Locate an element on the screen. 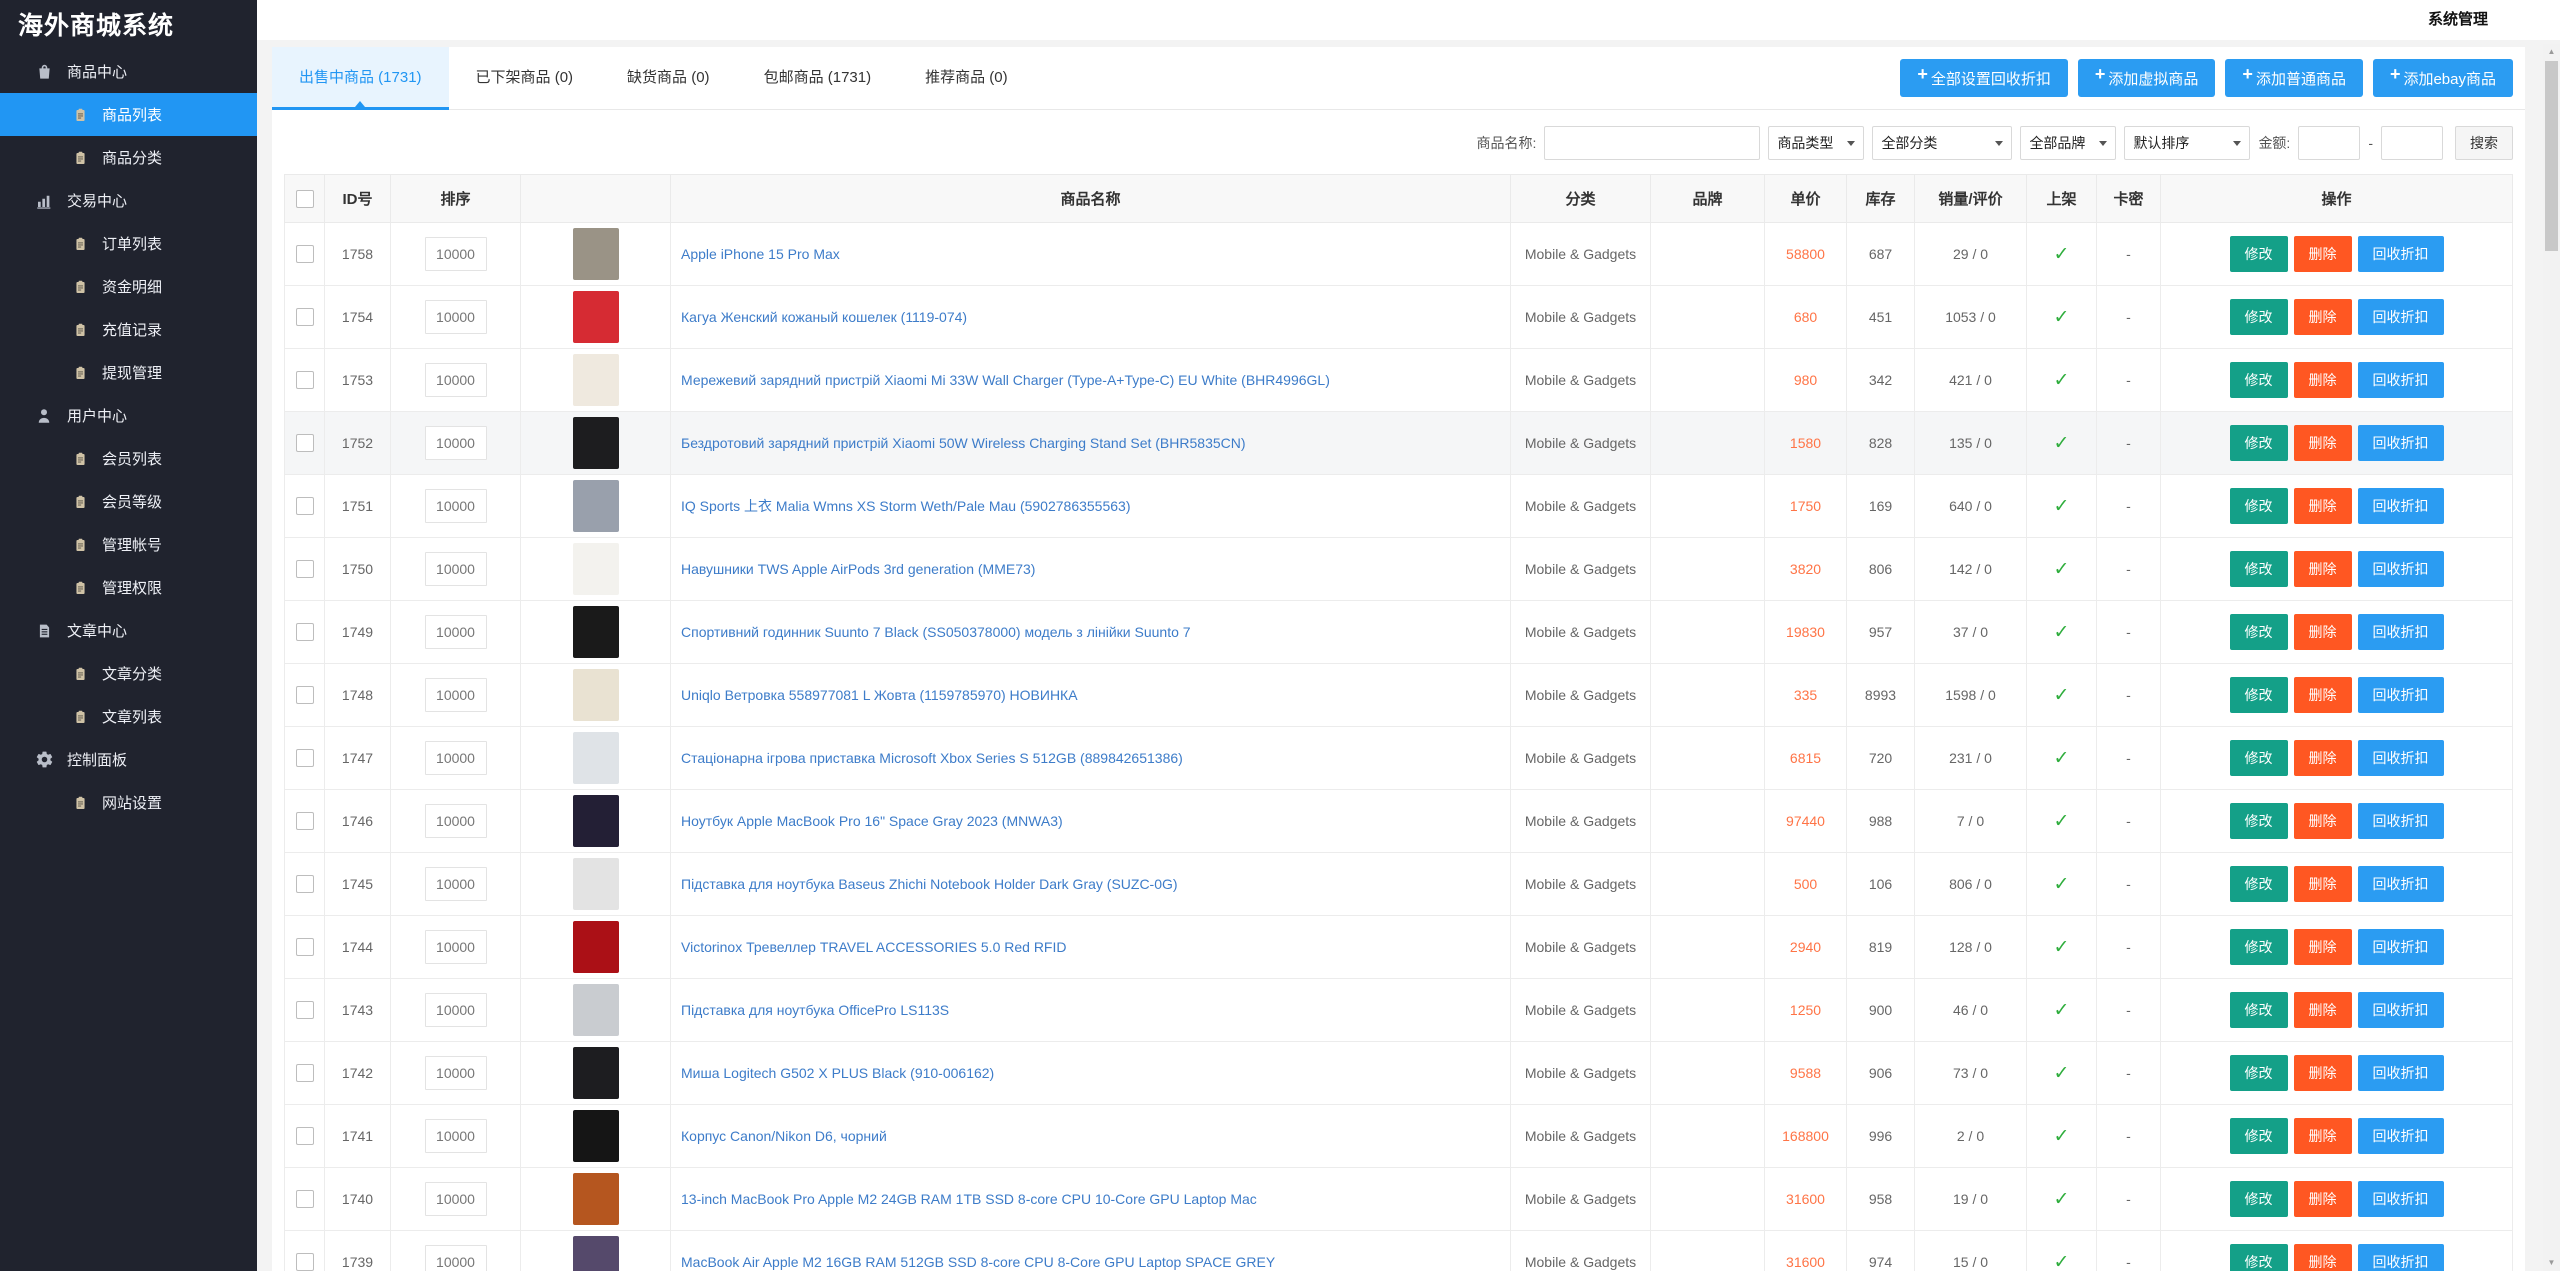 The height and width of the screenshot is (1271, 2560). add-button: + 添加普通商品 is located at coordinates (2294, 78).